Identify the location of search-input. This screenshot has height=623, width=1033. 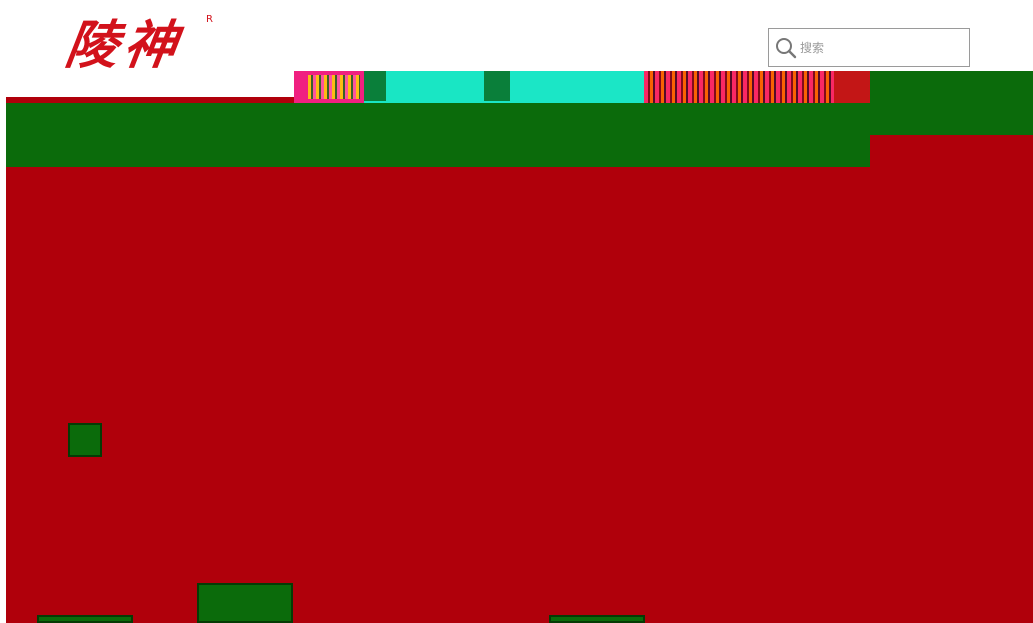
(880, 47).